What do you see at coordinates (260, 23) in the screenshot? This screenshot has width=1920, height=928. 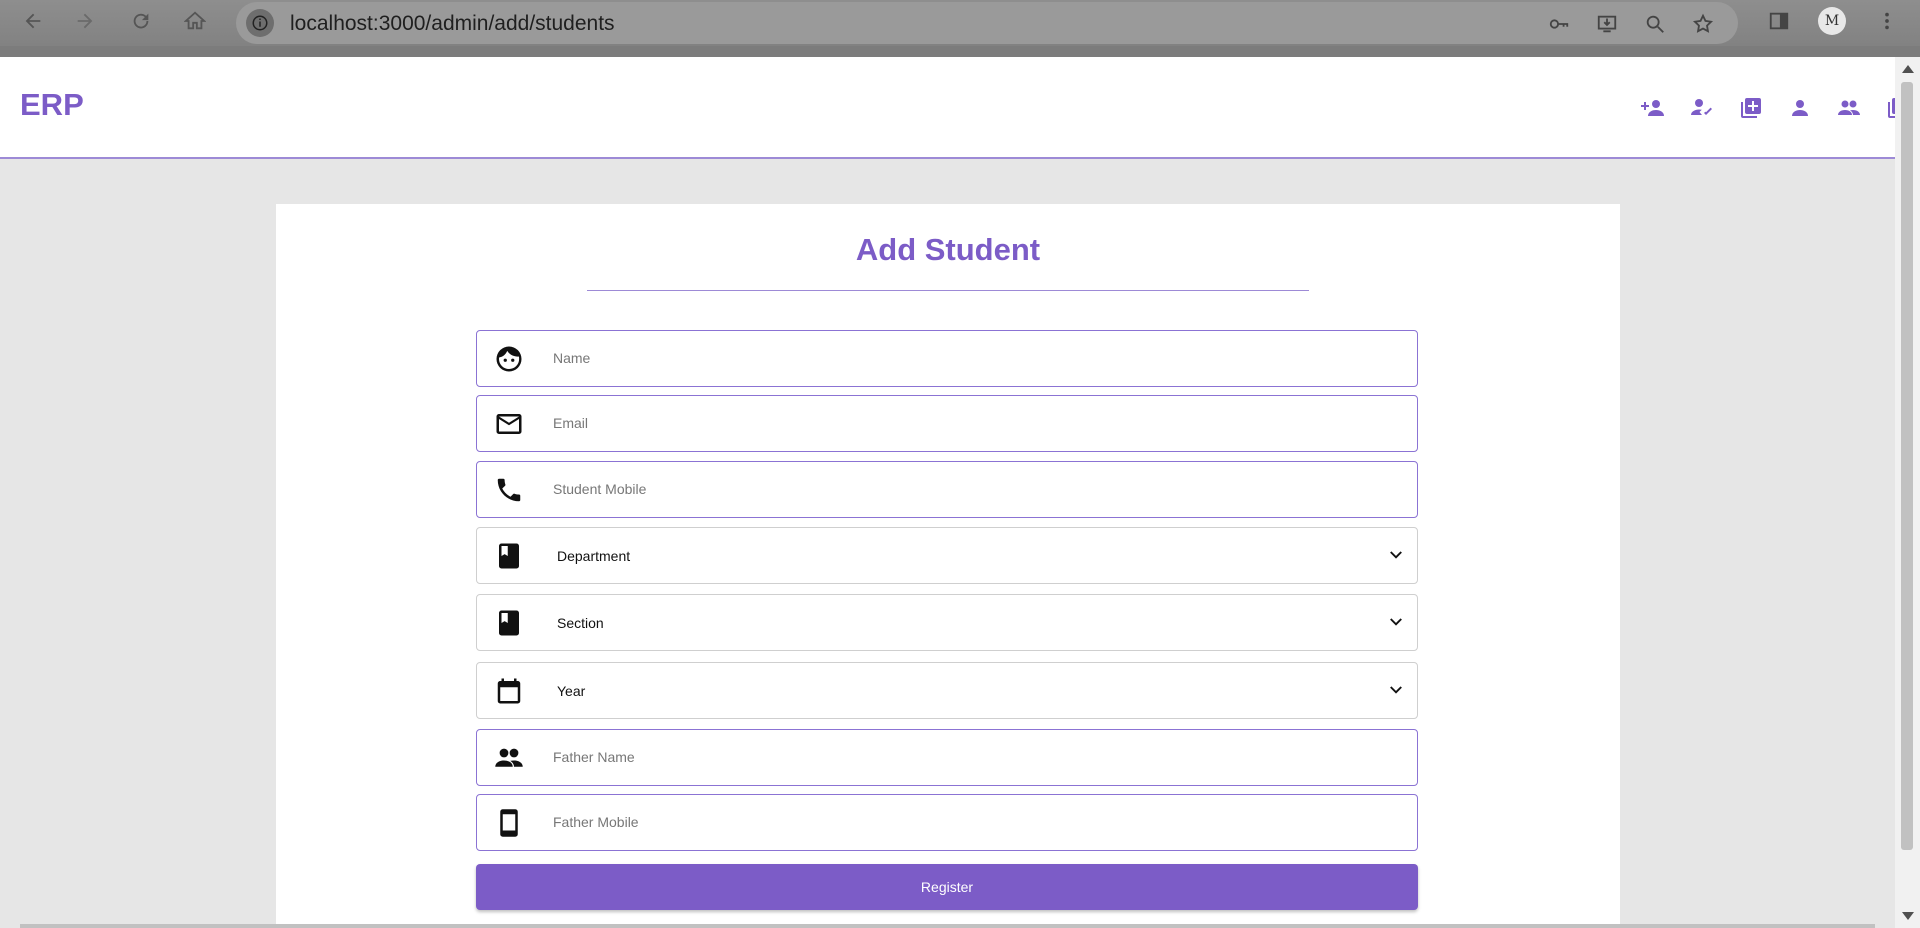 I see `site-info-icon` at bounding box center [260, 23].